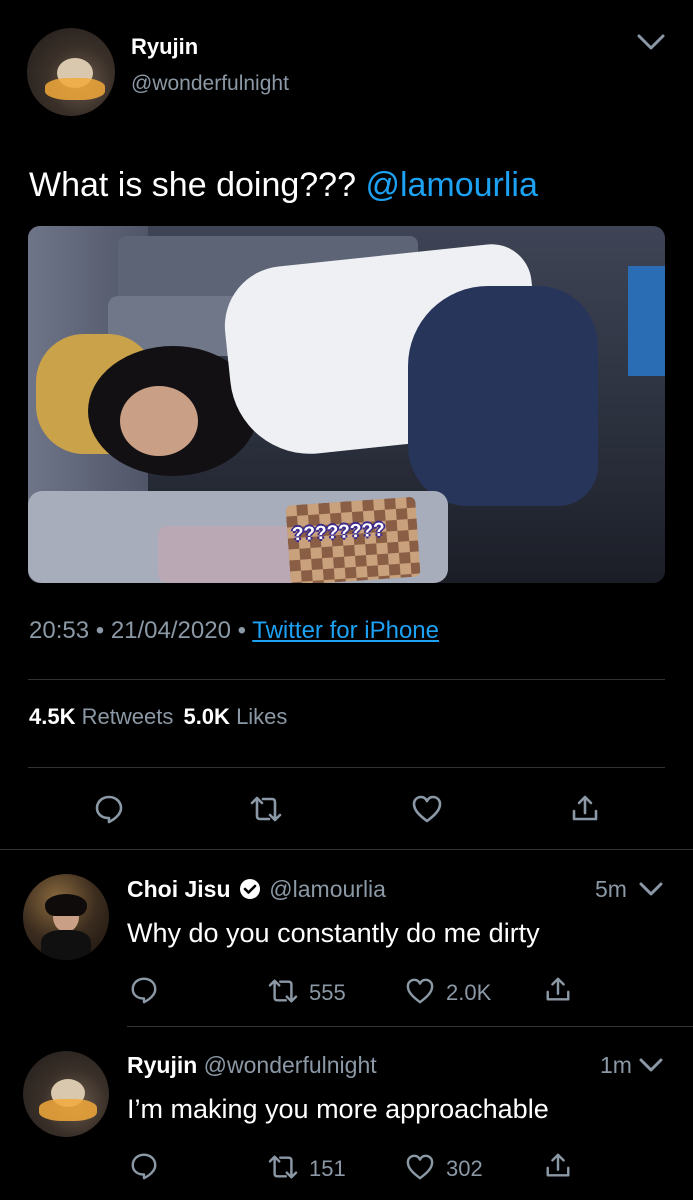 This screenshot has height=1200, width=693. I want to click on tweet-time: 20:53, so click(59, 630).